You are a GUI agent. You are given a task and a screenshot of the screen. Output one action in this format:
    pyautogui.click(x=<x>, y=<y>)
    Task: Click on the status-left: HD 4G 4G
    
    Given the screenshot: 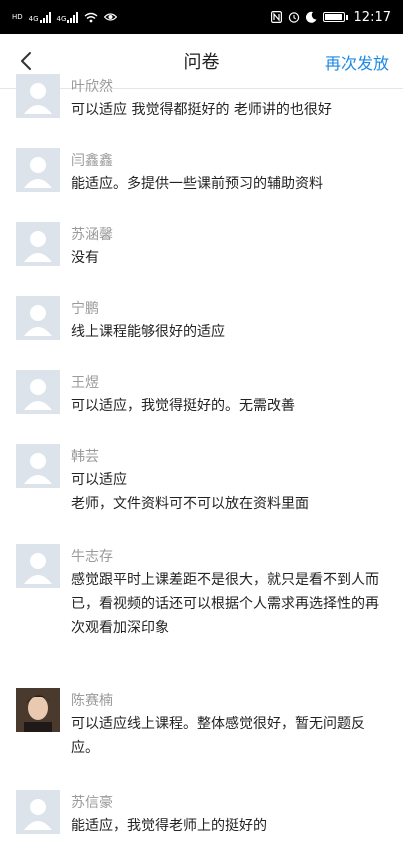 What is the action you would take?
    pyautogui.click(x=65, y=17)
    